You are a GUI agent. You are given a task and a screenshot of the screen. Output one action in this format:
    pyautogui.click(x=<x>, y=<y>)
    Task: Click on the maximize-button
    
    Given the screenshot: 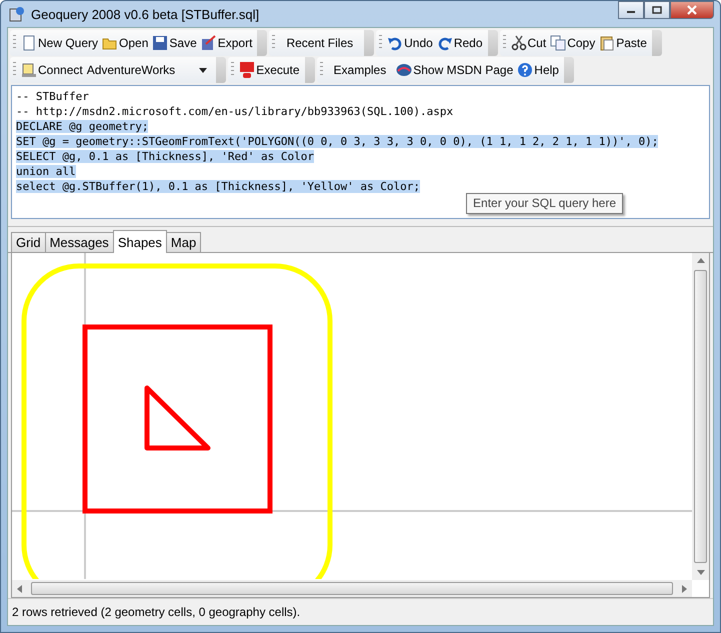 What is the action you would take?
    pyautogui.click(x=657, y=10)
    